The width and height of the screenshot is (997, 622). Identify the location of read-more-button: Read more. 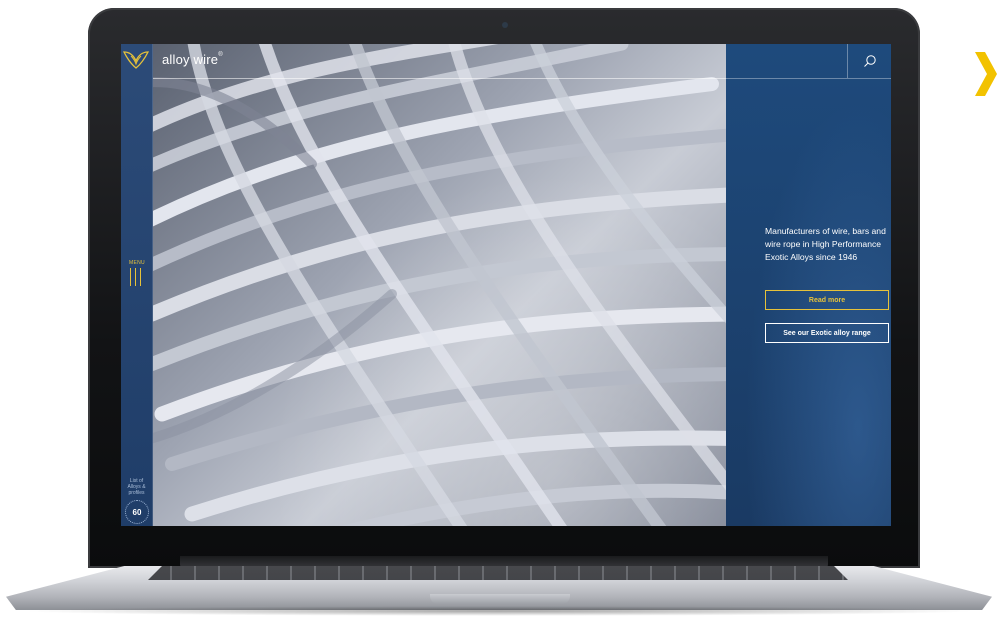
(827, 300).